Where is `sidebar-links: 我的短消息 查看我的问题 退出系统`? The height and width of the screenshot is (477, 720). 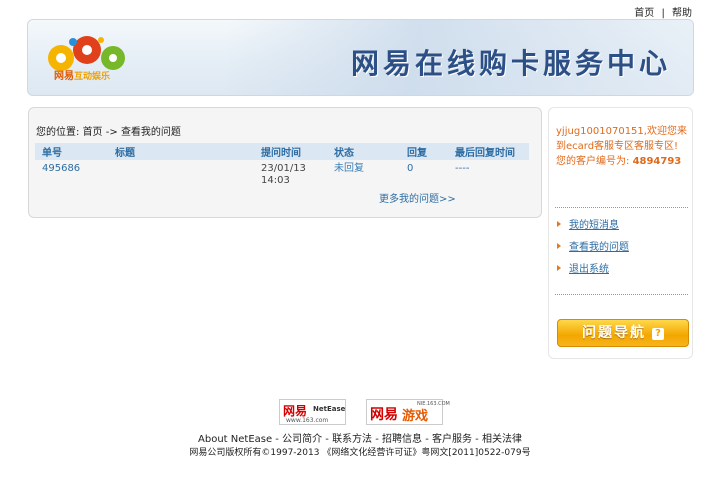 sidebar-links: 我的短消息 查看我的问题 退出系统 is located at coordinates (593, 249).